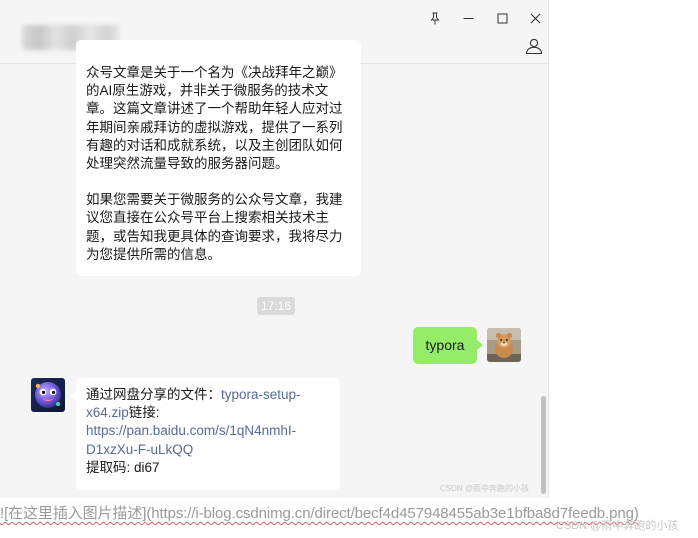  What do you see at coordinates (153, 394) in the screenshot?
I see `share-prefix: 通过网盘分享的文件：` at bounding box center [153, 394].